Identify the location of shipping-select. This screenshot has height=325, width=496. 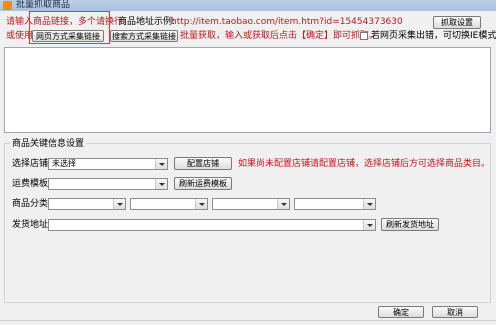
(108, 184).